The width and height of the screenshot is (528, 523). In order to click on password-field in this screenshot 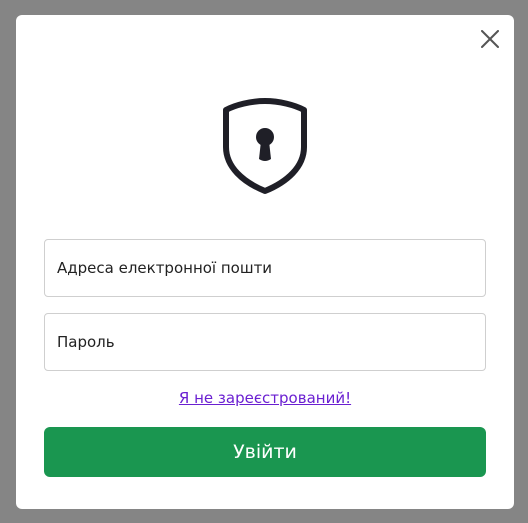, I will do `click(265, 342)`.